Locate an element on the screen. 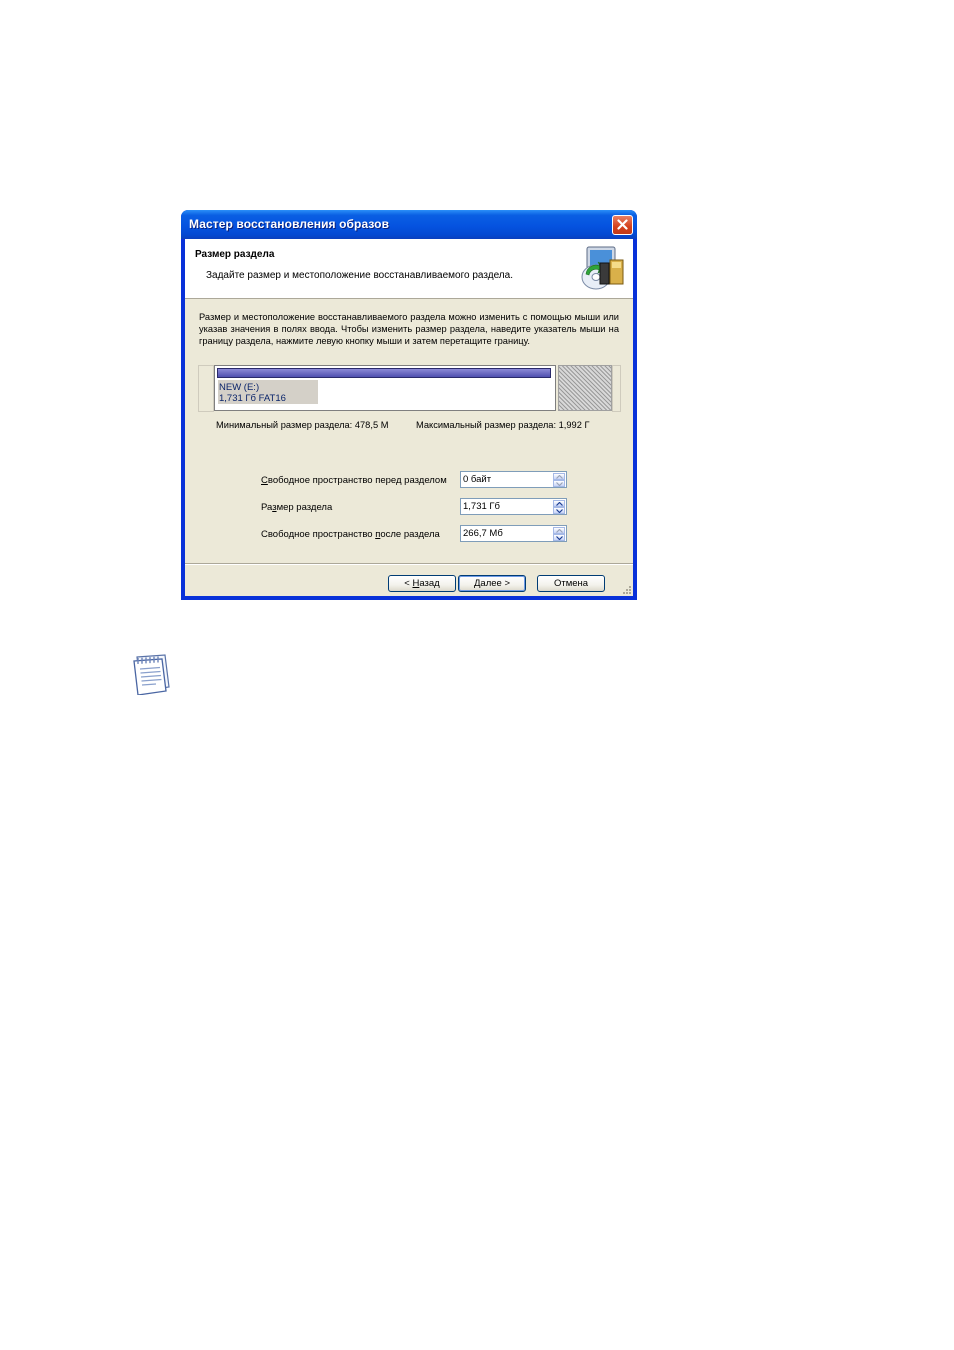 The image size is (954, 1350). free-before-label-post: вободное пространство перед разделом is located at coordinates (357, 480).